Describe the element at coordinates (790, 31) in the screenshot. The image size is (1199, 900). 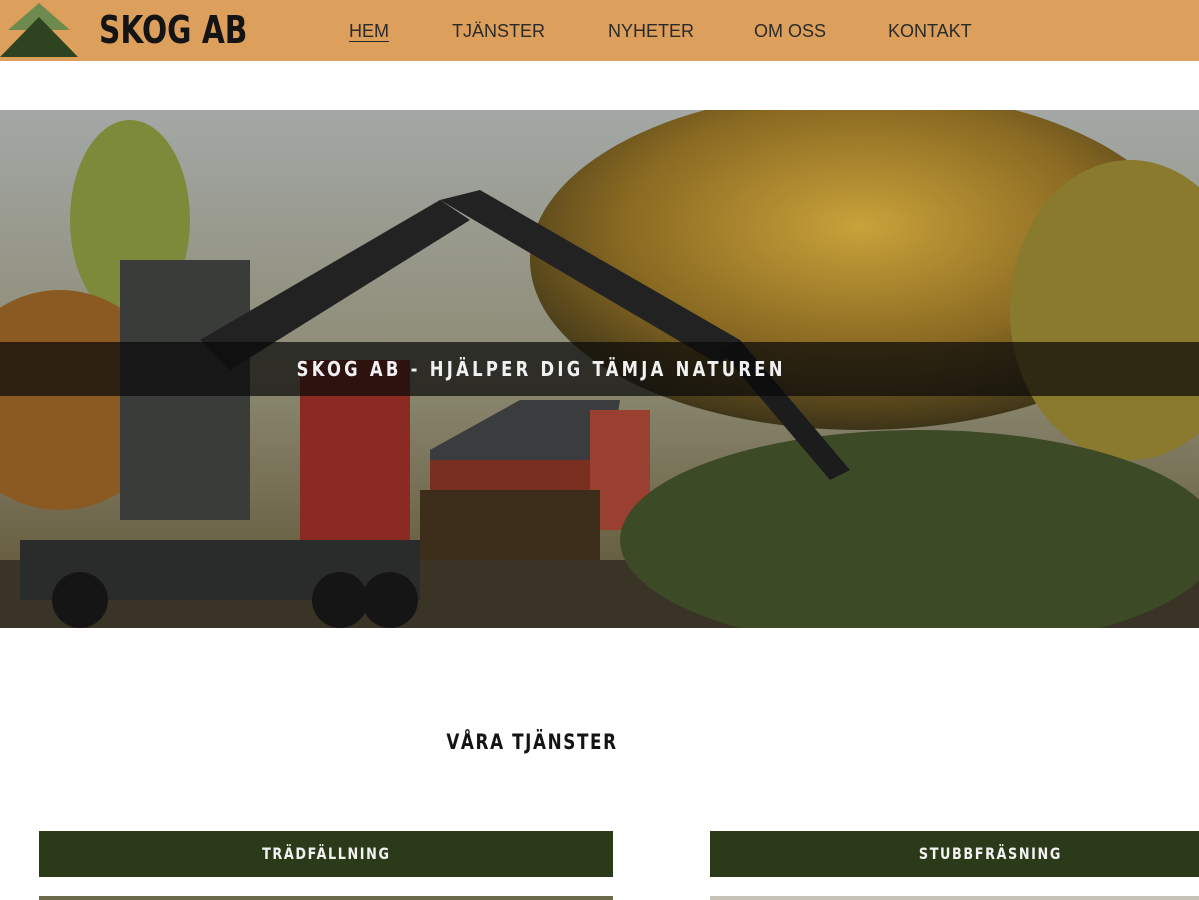
I see `nav-link-om-oss: OM OSS` at that location.